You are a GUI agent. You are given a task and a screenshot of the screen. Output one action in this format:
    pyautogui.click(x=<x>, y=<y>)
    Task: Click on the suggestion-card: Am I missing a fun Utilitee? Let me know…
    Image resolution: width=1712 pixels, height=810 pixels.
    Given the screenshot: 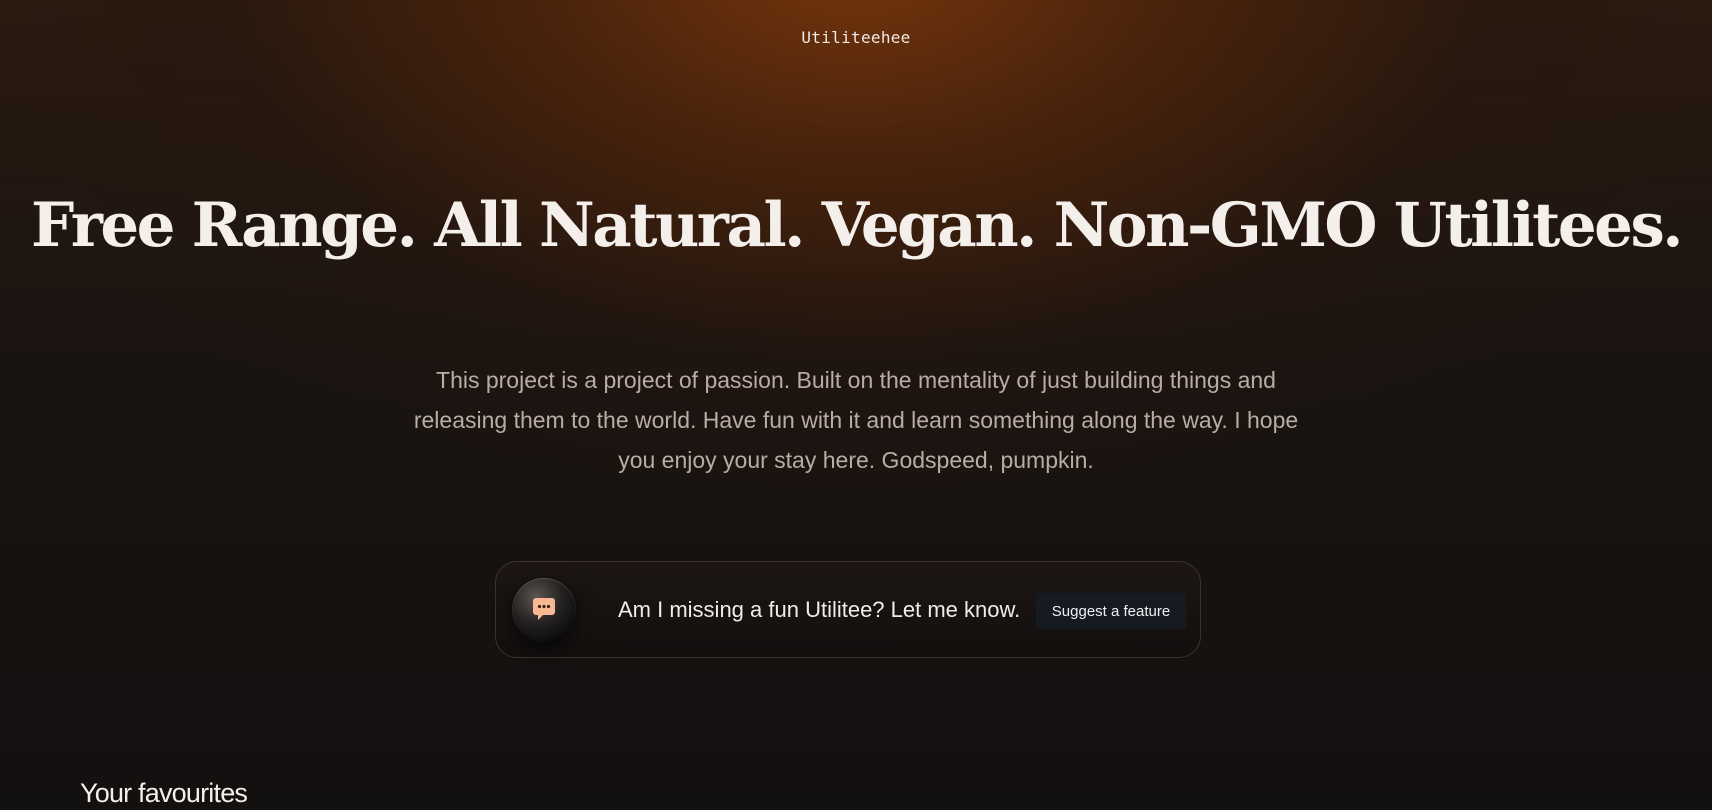 What is the action you would take?
    pyautogui.click(x=848, y=609)
    